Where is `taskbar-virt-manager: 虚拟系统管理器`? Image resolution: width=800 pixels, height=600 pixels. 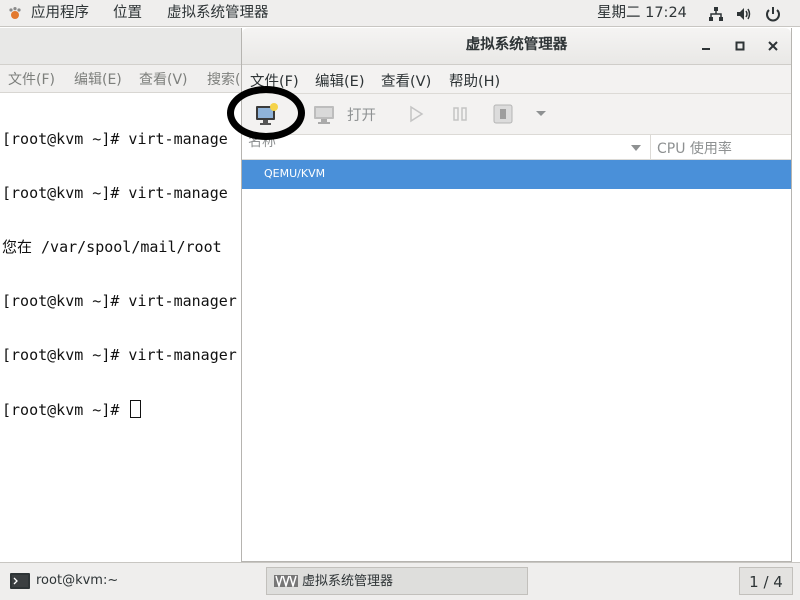
taskbar-virt-manager: 虚拟系统管理器 is located at coordinates (397, 581).